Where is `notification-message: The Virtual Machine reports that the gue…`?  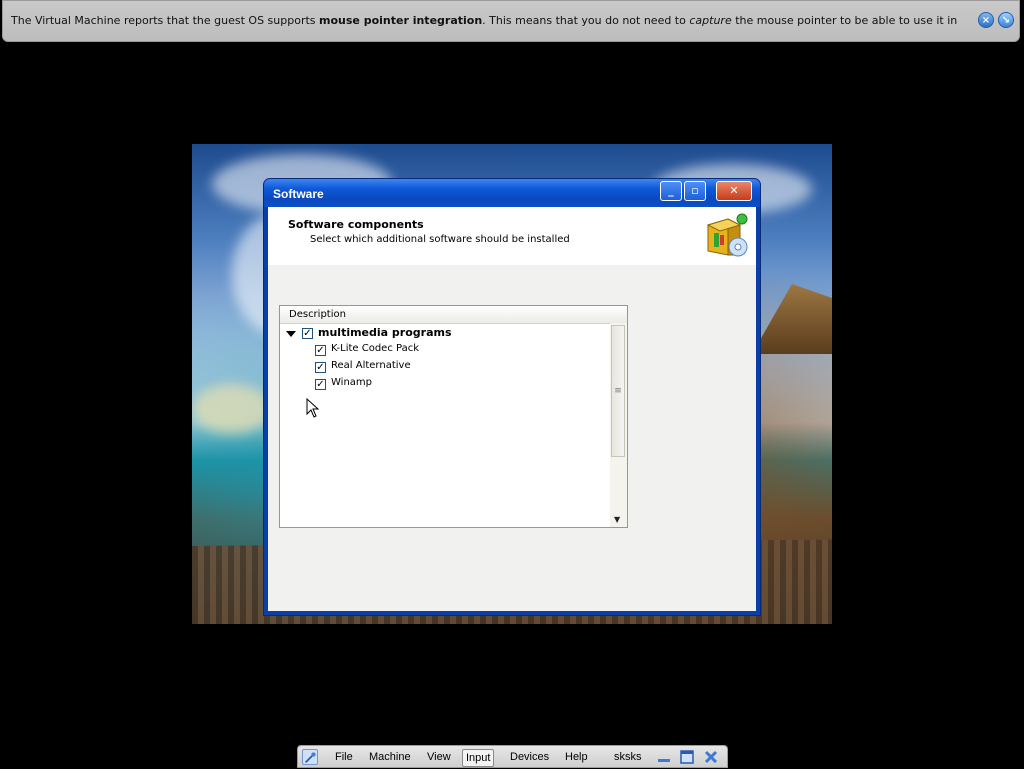
notification-message: The Virtual Machine reports that the gue… is located at coordinates (485, 20).